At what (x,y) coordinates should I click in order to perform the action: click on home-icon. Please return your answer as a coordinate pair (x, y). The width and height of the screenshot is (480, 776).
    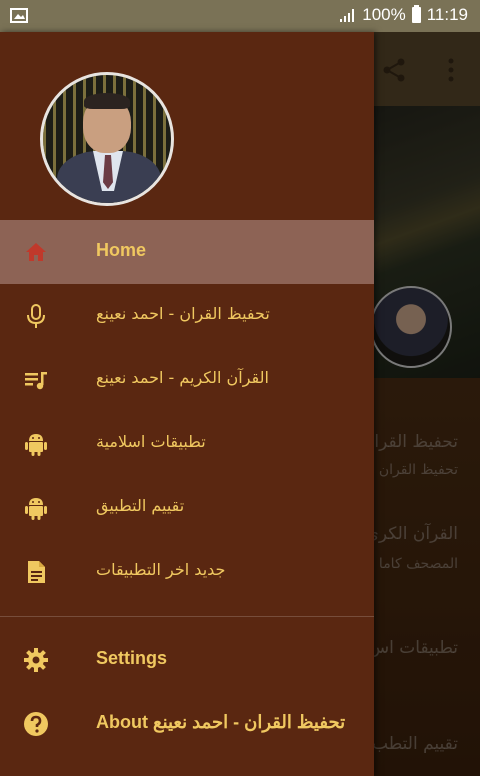
    Looking at the image, I should click on (36, 252).